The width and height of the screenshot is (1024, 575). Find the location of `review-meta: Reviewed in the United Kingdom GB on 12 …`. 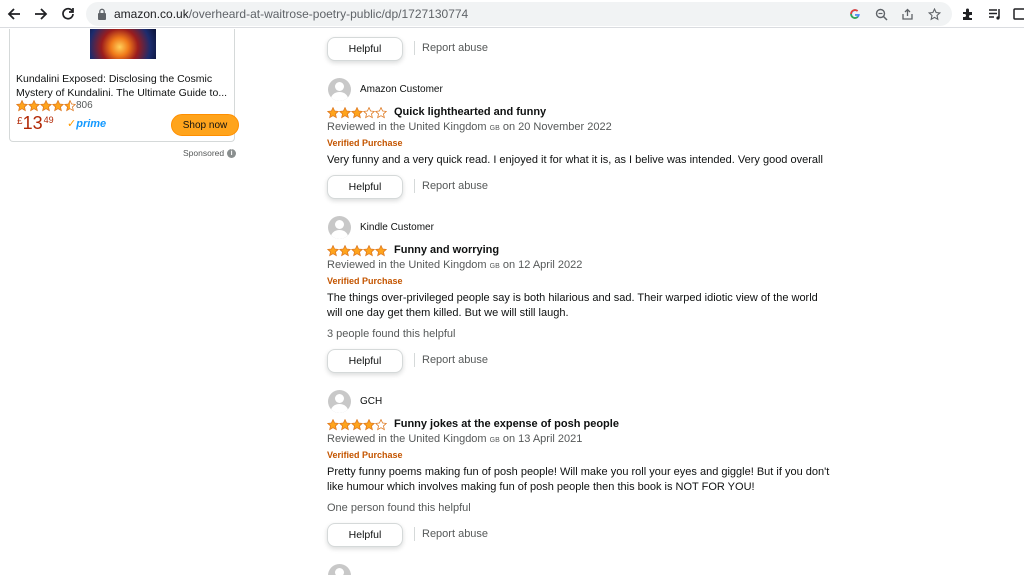

review-meta: Reviewed in the United Kingdom GB on 12 … is located at coordinates (454, 265).